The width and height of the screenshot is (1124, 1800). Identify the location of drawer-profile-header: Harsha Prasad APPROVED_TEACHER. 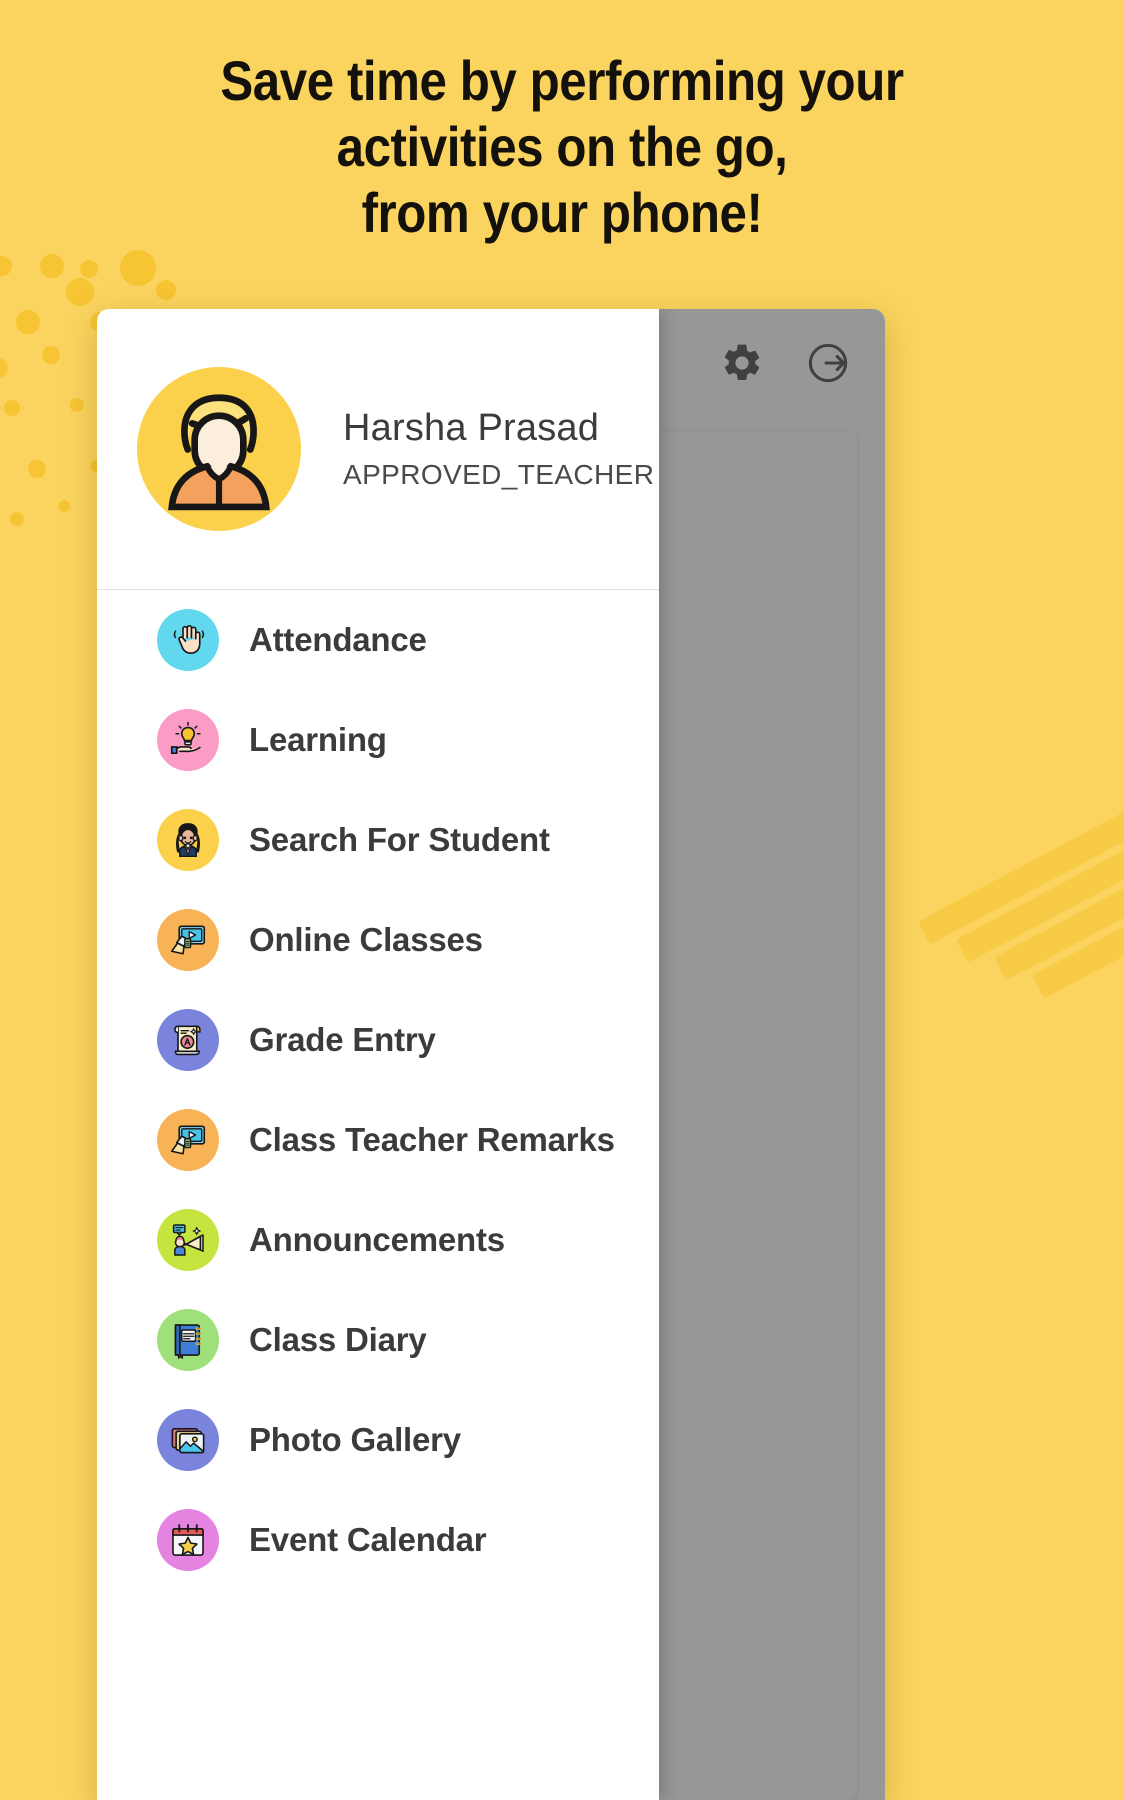
(378, 449).